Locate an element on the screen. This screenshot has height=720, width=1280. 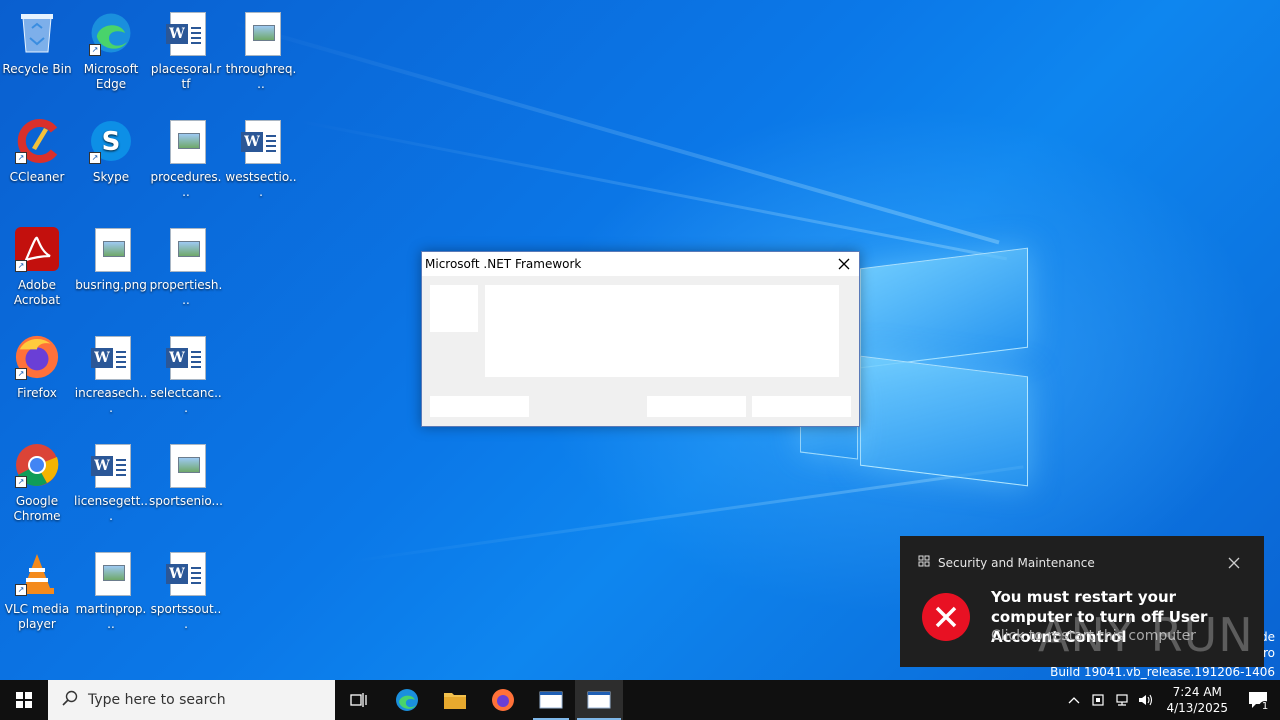
device-icon is located at coordinates (1098, 700).